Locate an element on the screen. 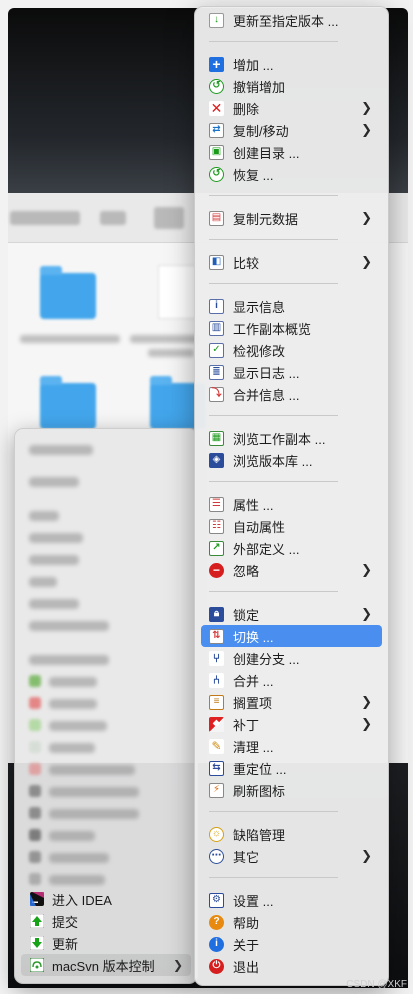 The width and height of the screenshot is (413, 994). copy-metadata-item: ▤ 复制元数据 ❯ is located at coordinates (291, 218).